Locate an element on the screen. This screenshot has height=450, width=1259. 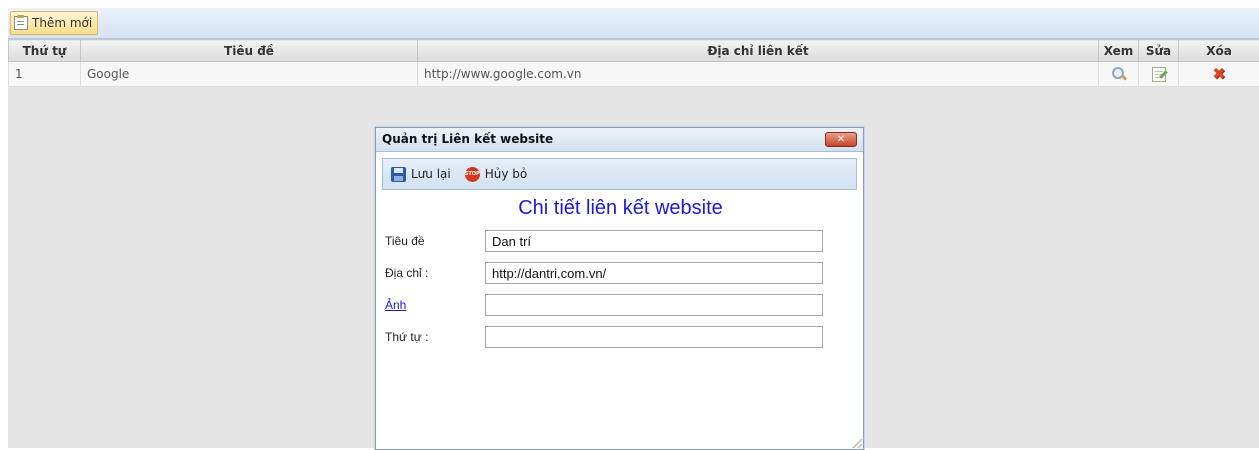
order-field is located at coordinates (654, 337).